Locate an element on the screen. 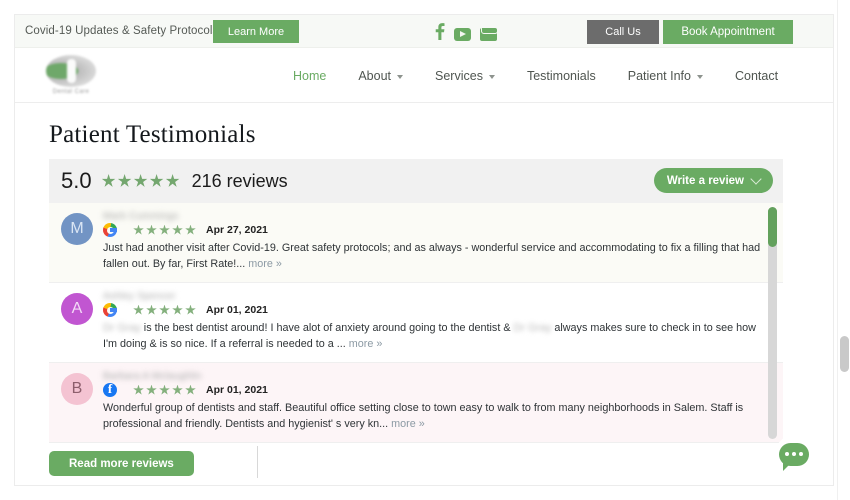 The width and height of the screenshot is (850, 500). logo-wordmark: Dental Care is located at coordinates (71, 92).